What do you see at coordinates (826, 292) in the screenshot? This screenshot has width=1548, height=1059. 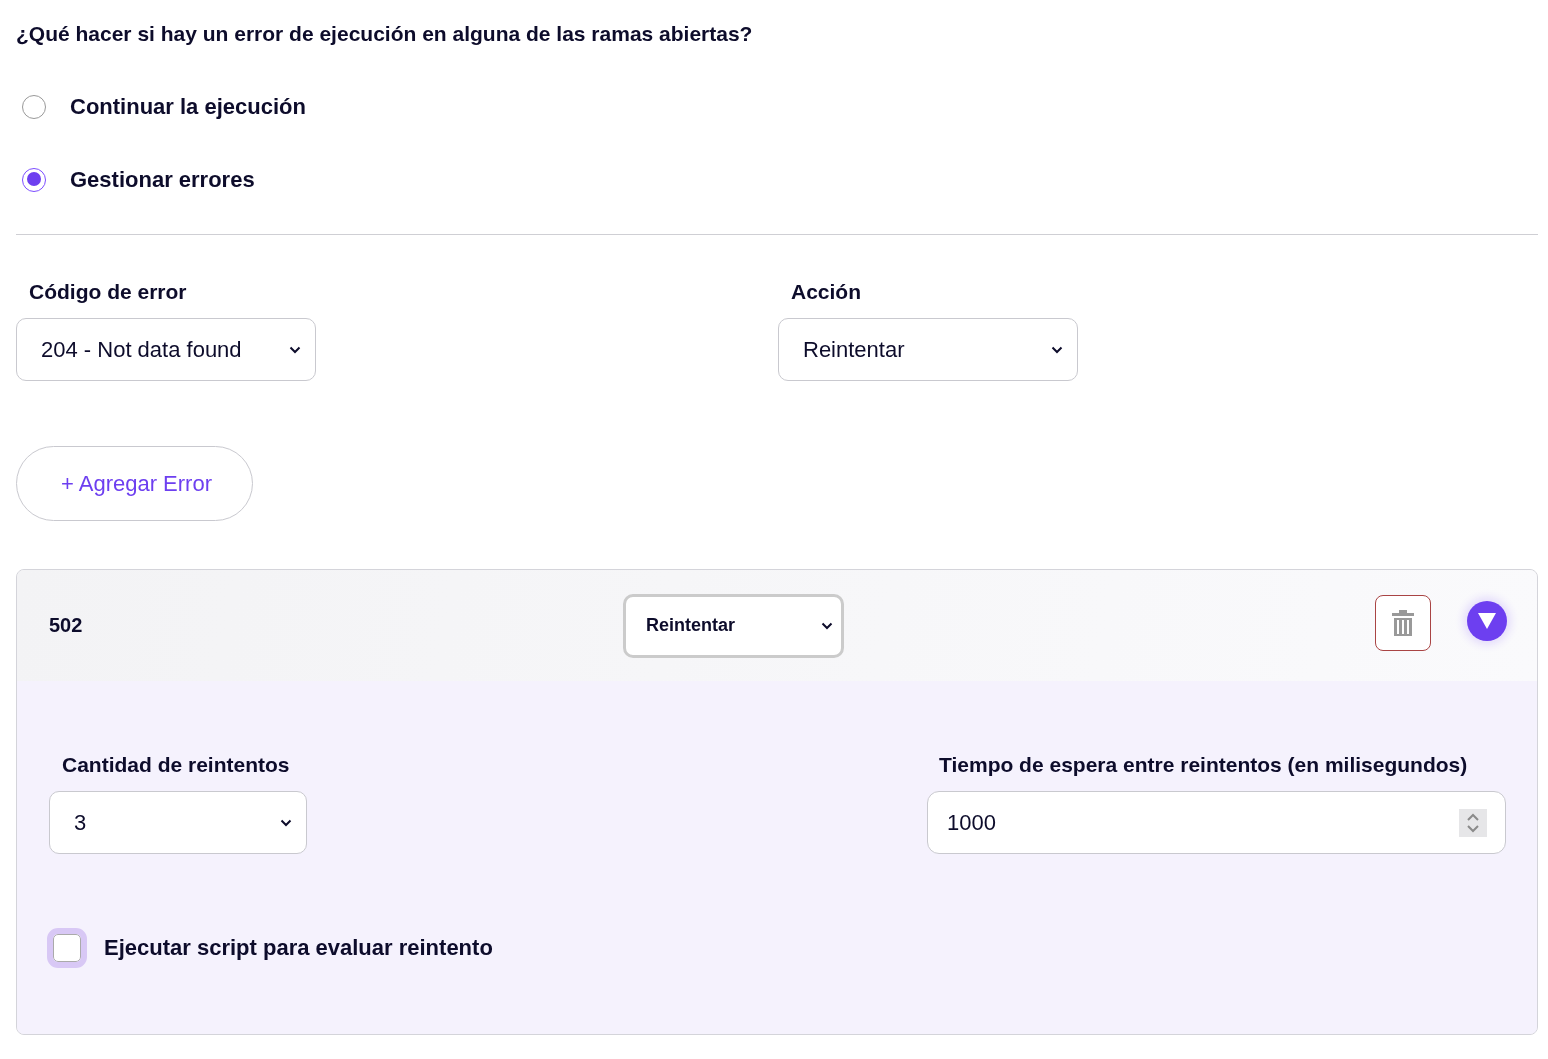 I see `field-label: Acción` at bounding box center [826, 292].